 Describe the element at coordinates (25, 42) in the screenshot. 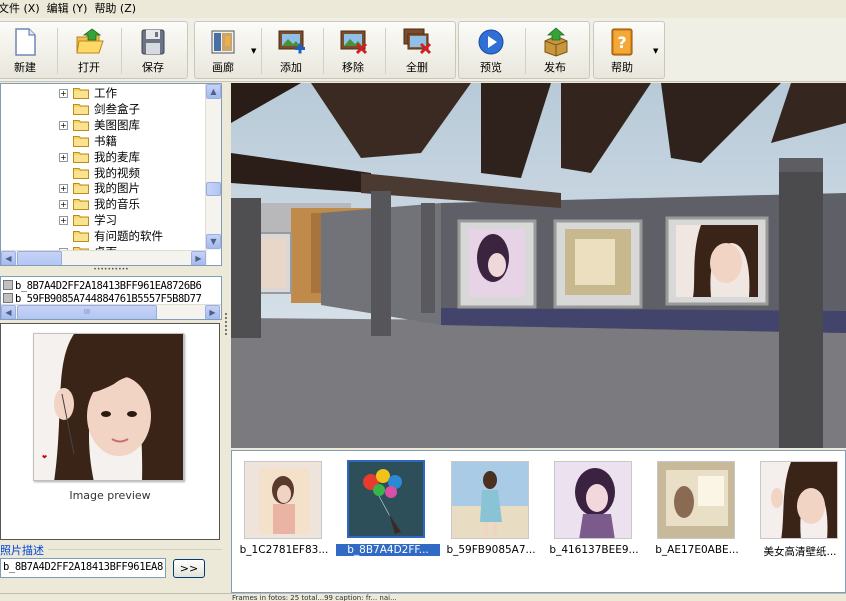

I see `new-document-icon` at that location.